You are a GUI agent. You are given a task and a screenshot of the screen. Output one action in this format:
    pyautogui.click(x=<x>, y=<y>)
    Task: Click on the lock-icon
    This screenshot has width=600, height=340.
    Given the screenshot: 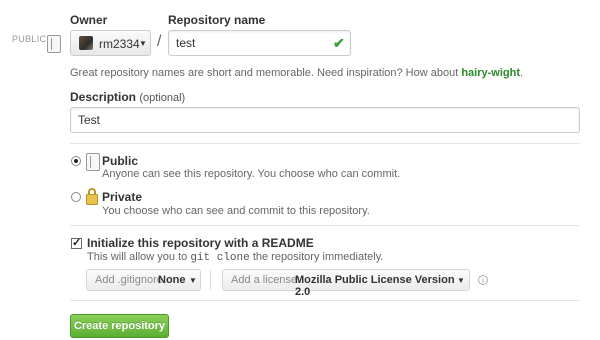 What is the action you would take?
    pyautogui.click(x=92, y=197)
    